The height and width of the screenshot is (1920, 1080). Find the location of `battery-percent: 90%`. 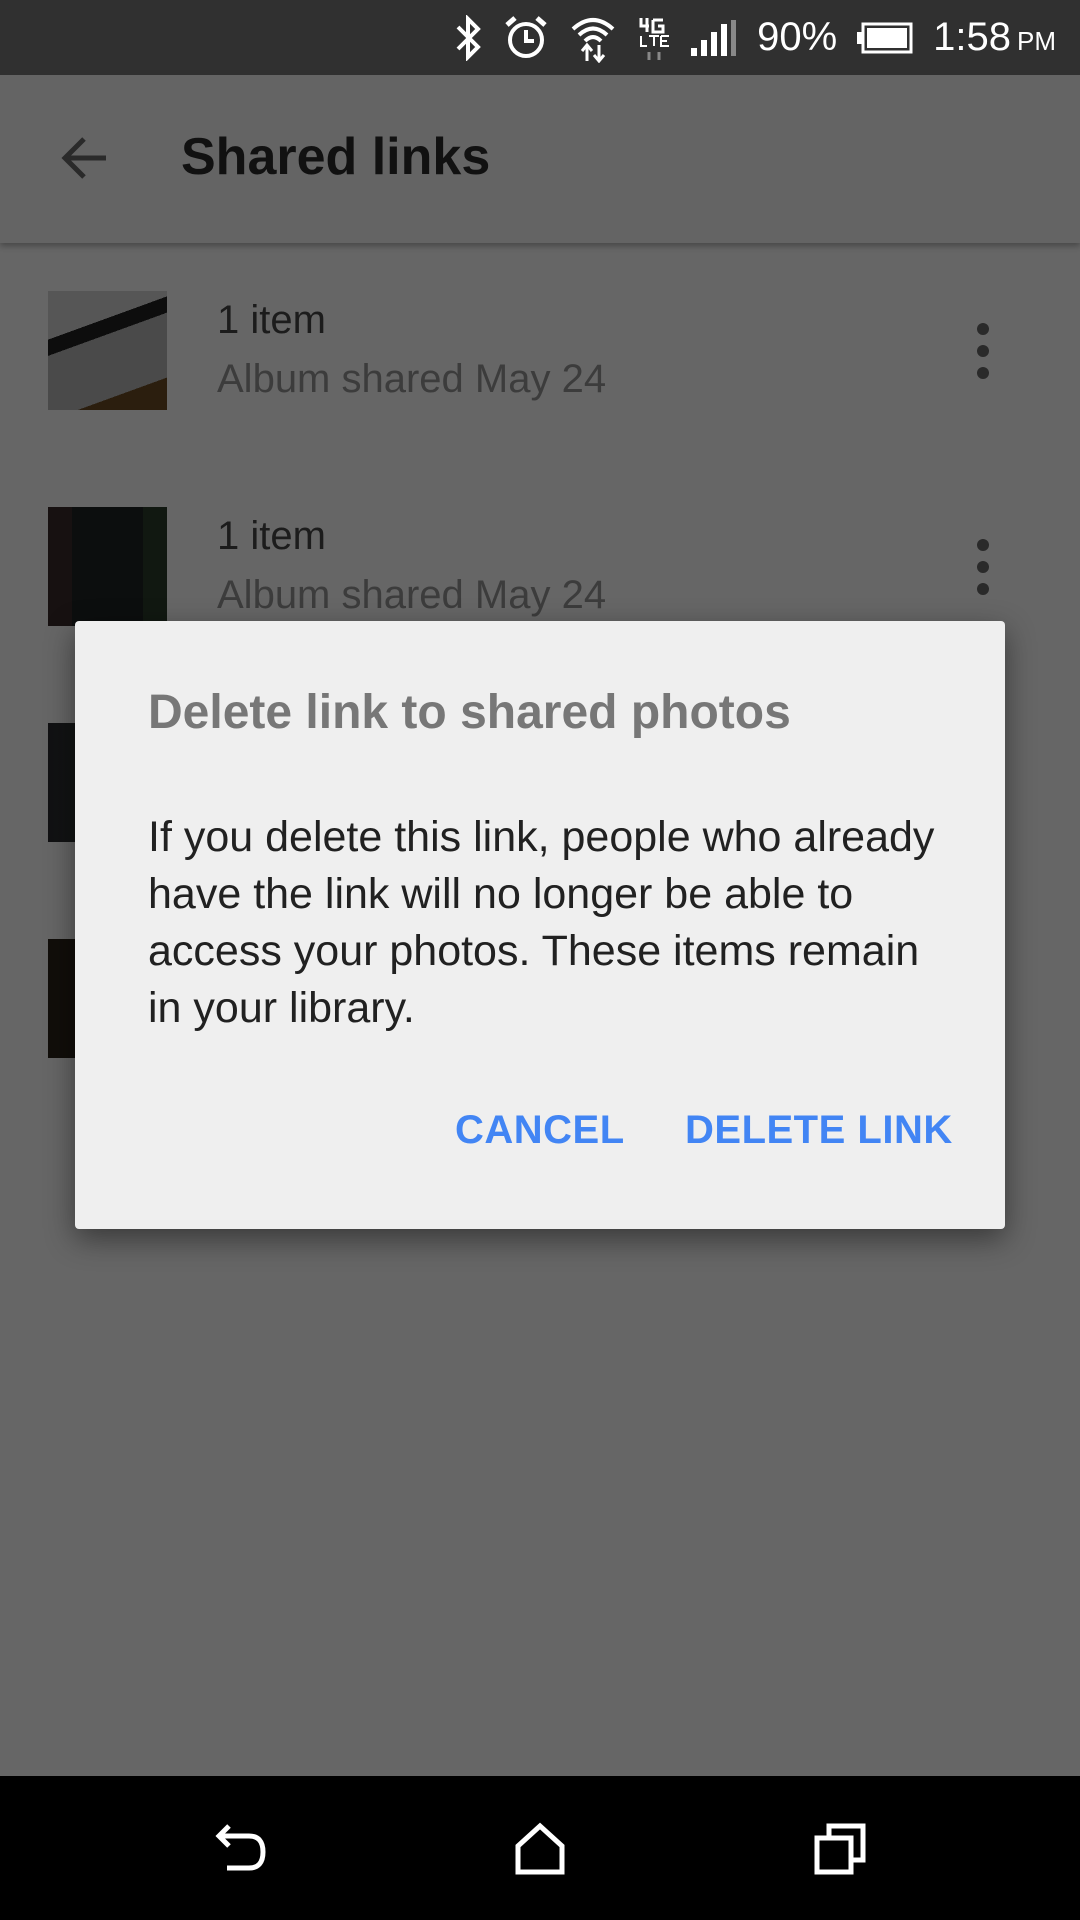

battery-percent: 90% is located at coordinates (797, 37).